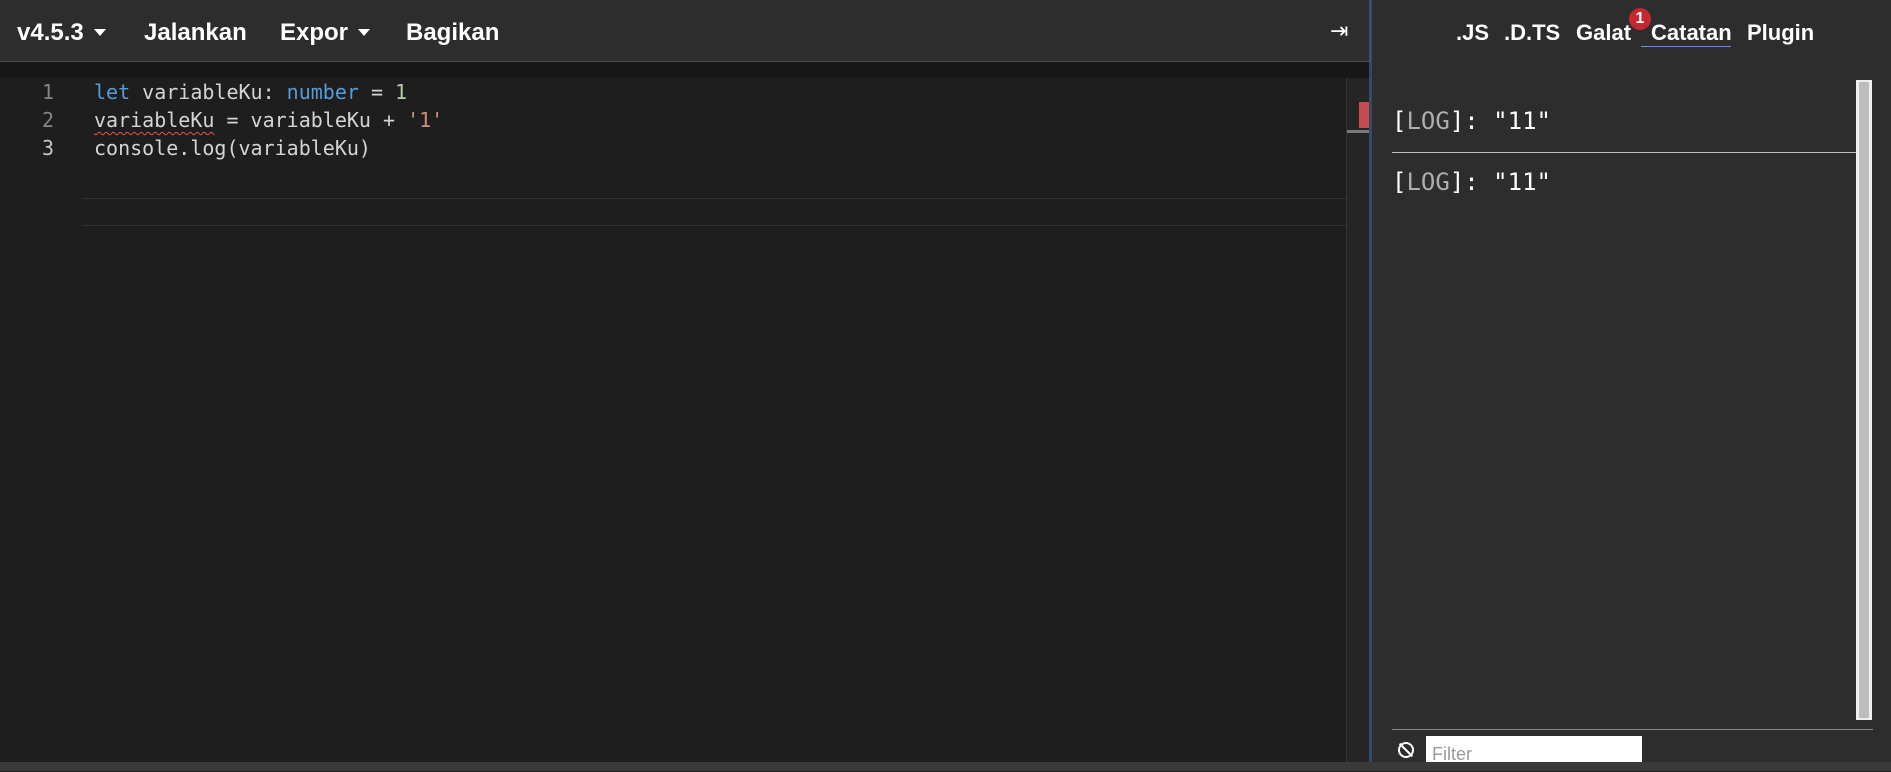 This screenshot has height=772, width=1891. I want to click on code-token: let, so click(112, 92).